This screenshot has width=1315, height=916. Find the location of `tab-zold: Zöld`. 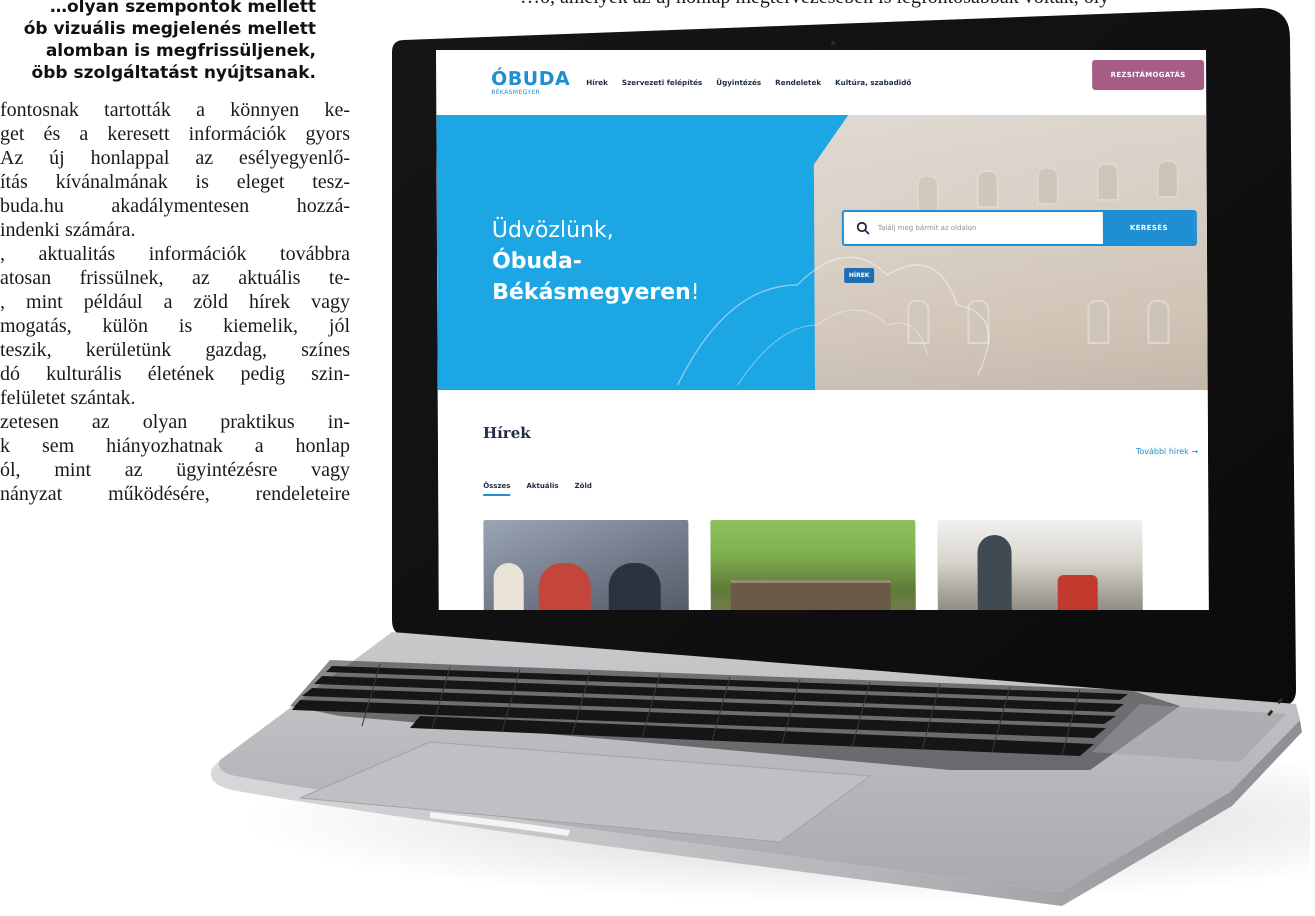

tab-zold: Zöld is located at coordinates (583, 489).